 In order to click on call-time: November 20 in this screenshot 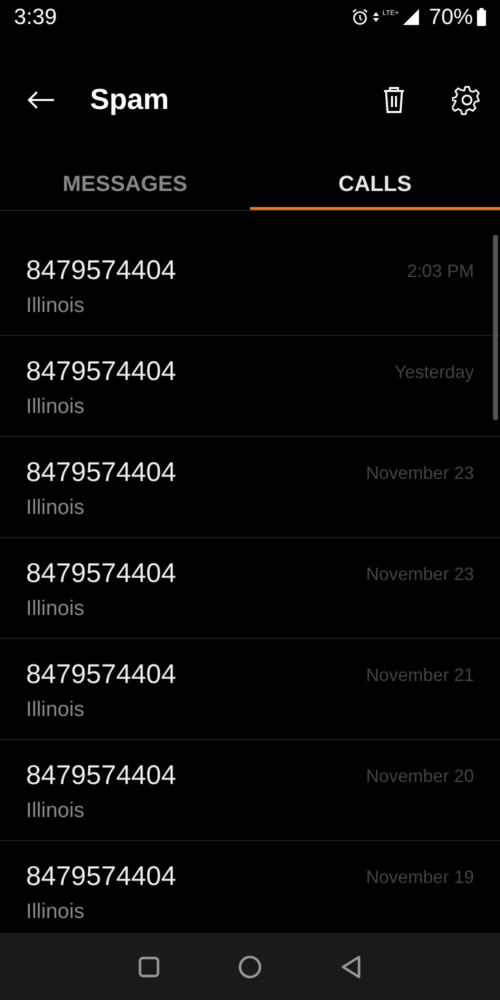, I will do `click(420, 776)`.